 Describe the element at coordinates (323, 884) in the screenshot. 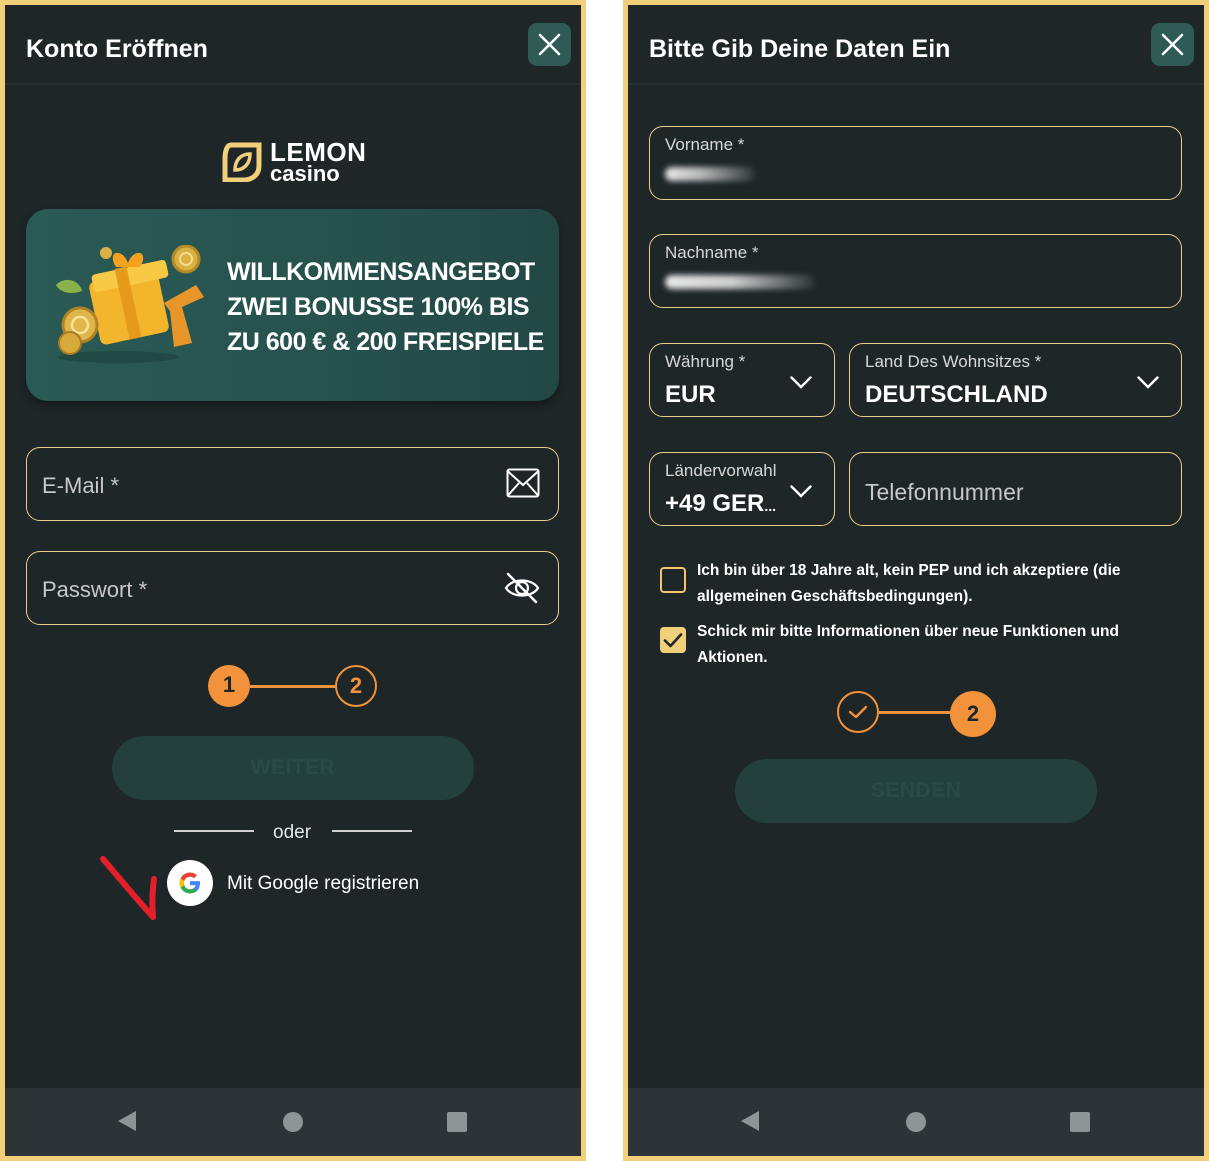

I see `google-signup-label: Mit Google registrieren` at that location.